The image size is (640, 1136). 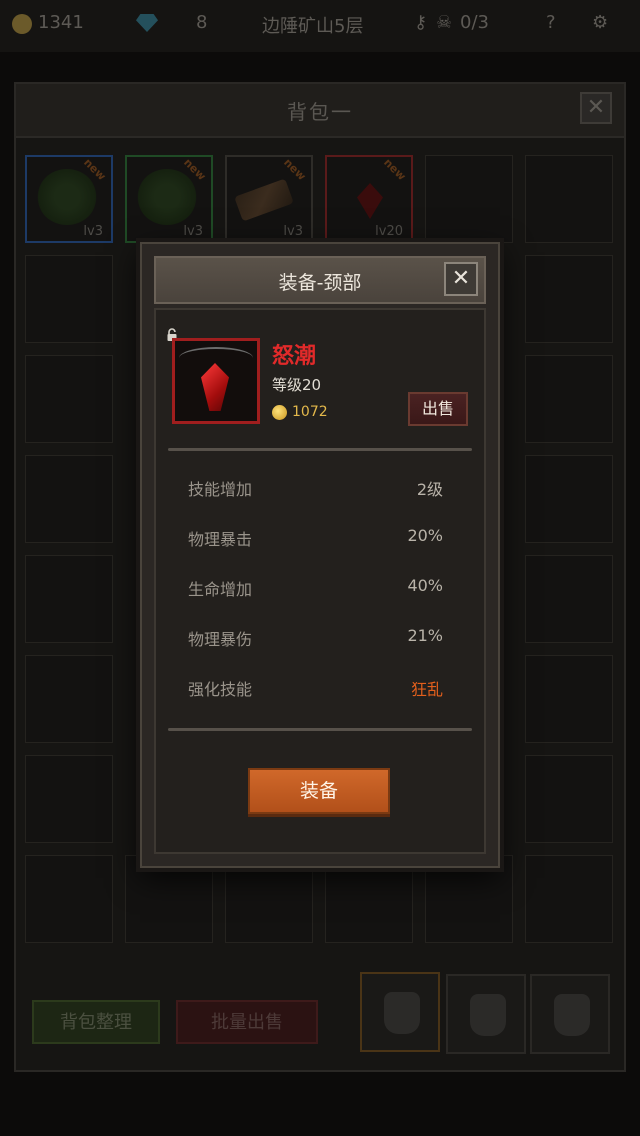 I want to click on item-name: 怒潮, so click(x=294, y=356).